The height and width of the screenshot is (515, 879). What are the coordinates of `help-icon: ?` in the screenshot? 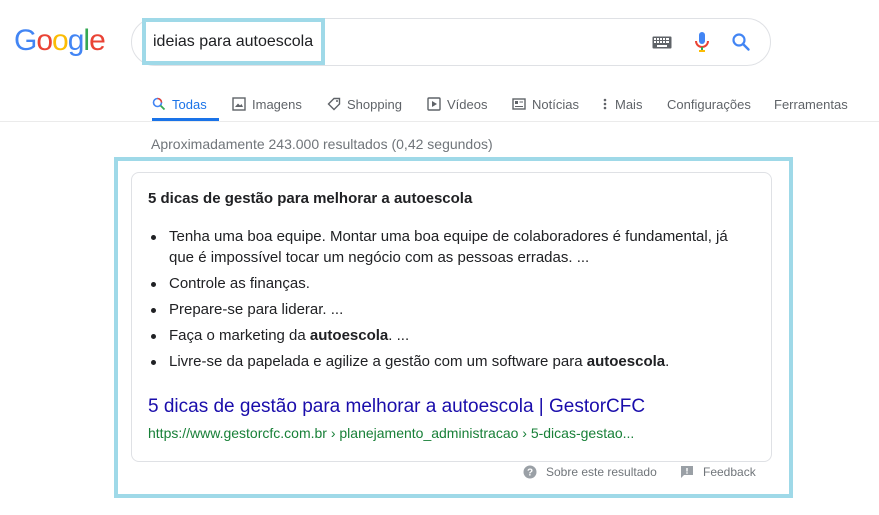 It's located at (530, 472).